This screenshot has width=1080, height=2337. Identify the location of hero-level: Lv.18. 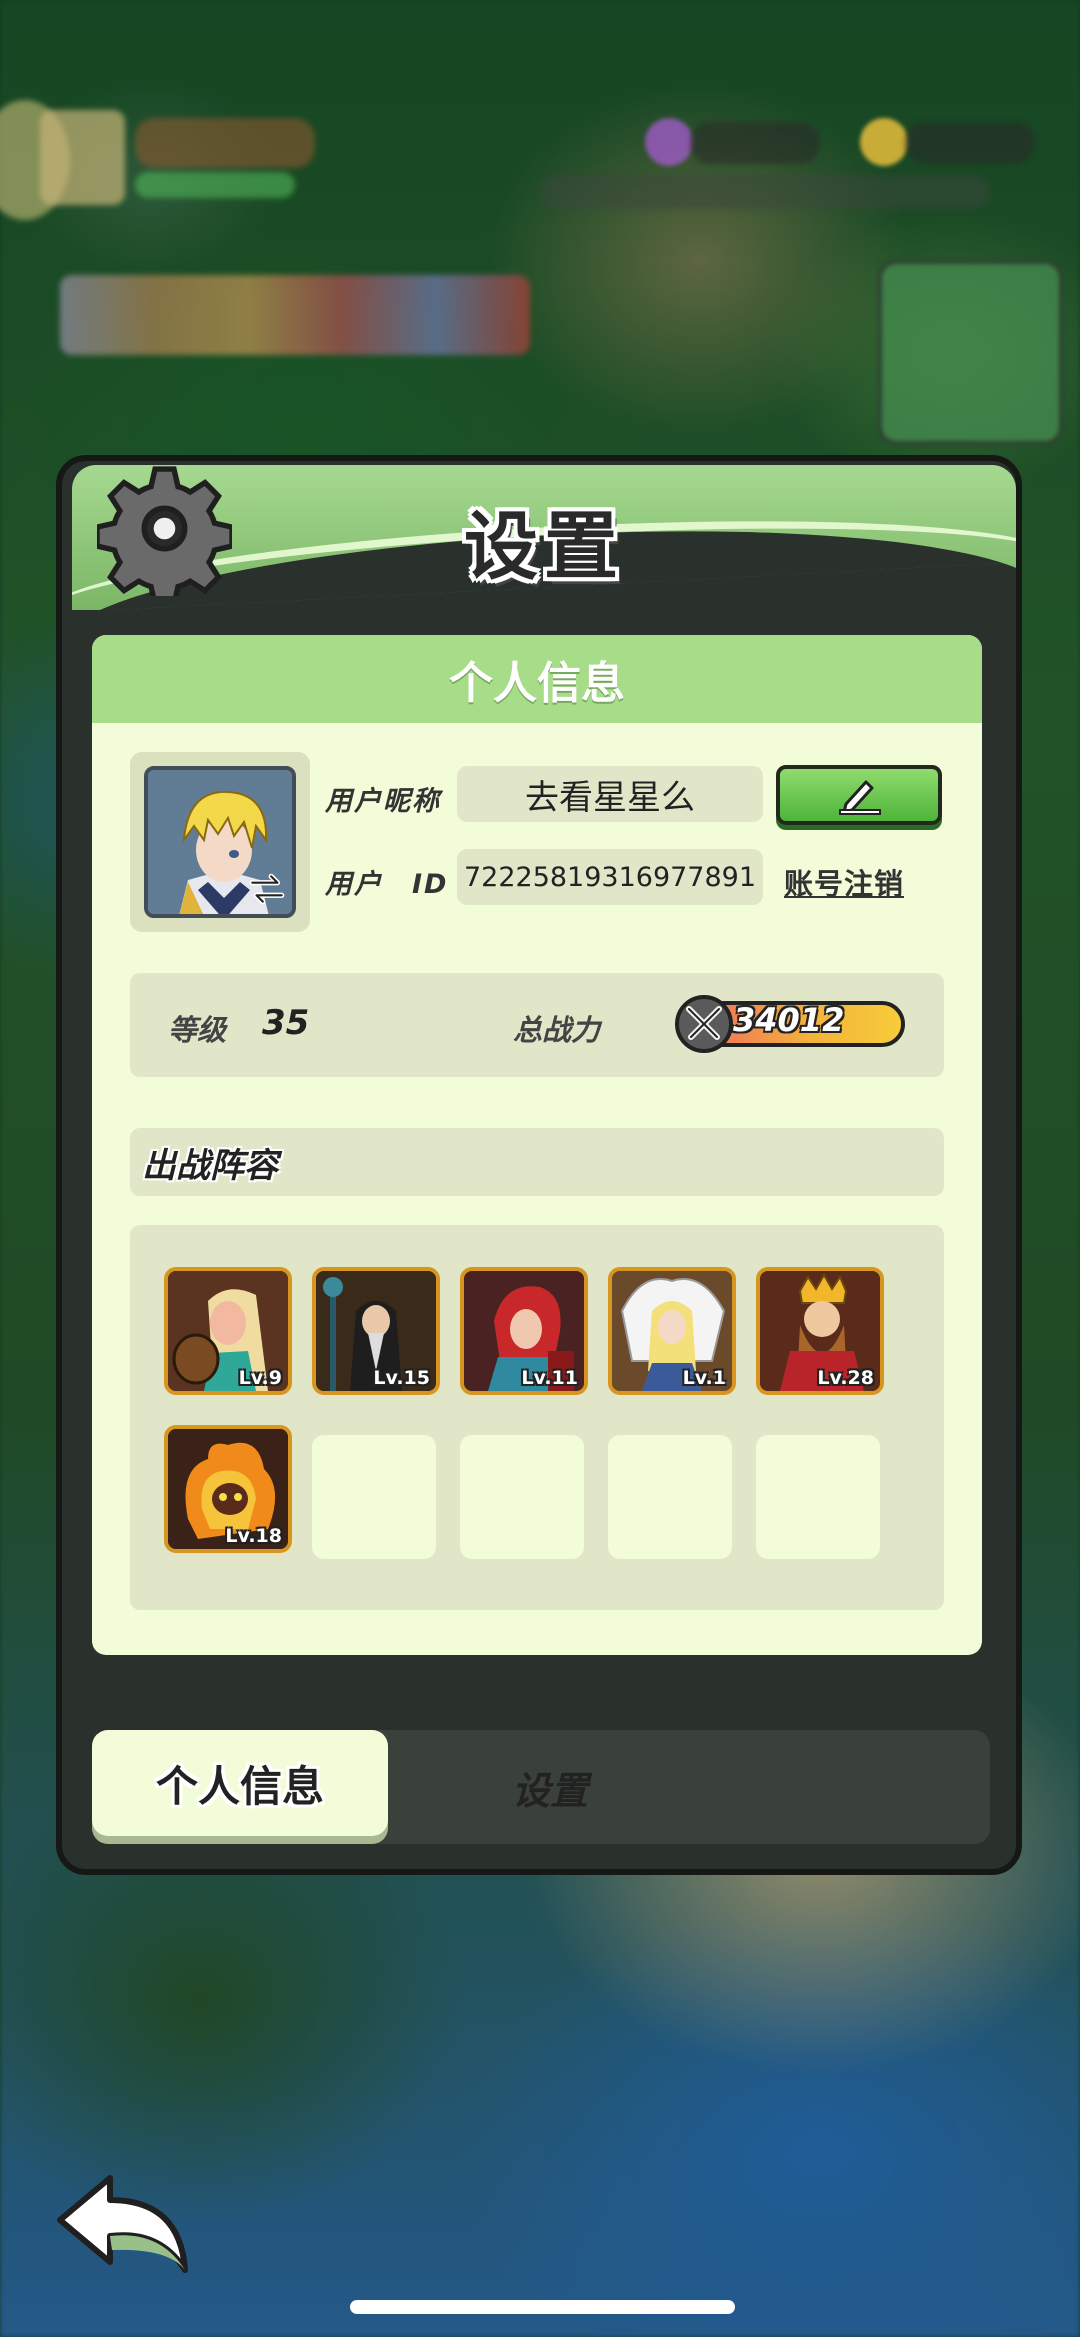
(253, 1536).